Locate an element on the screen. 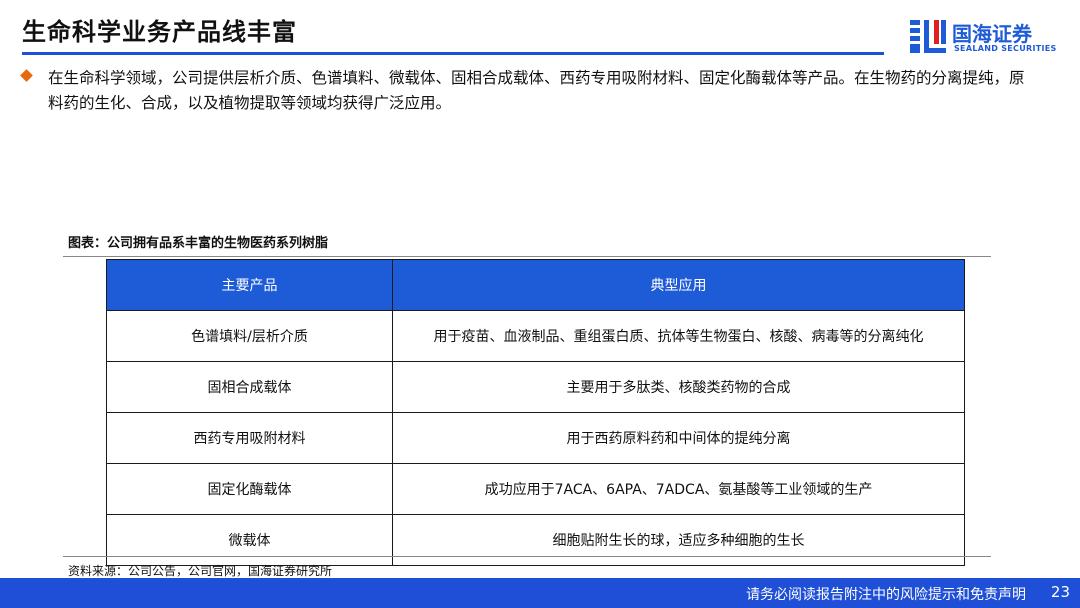  disclaimer-text: 请务必阅读报告附注中的风险提示和免责声明 is located at coordinates (886, 595).